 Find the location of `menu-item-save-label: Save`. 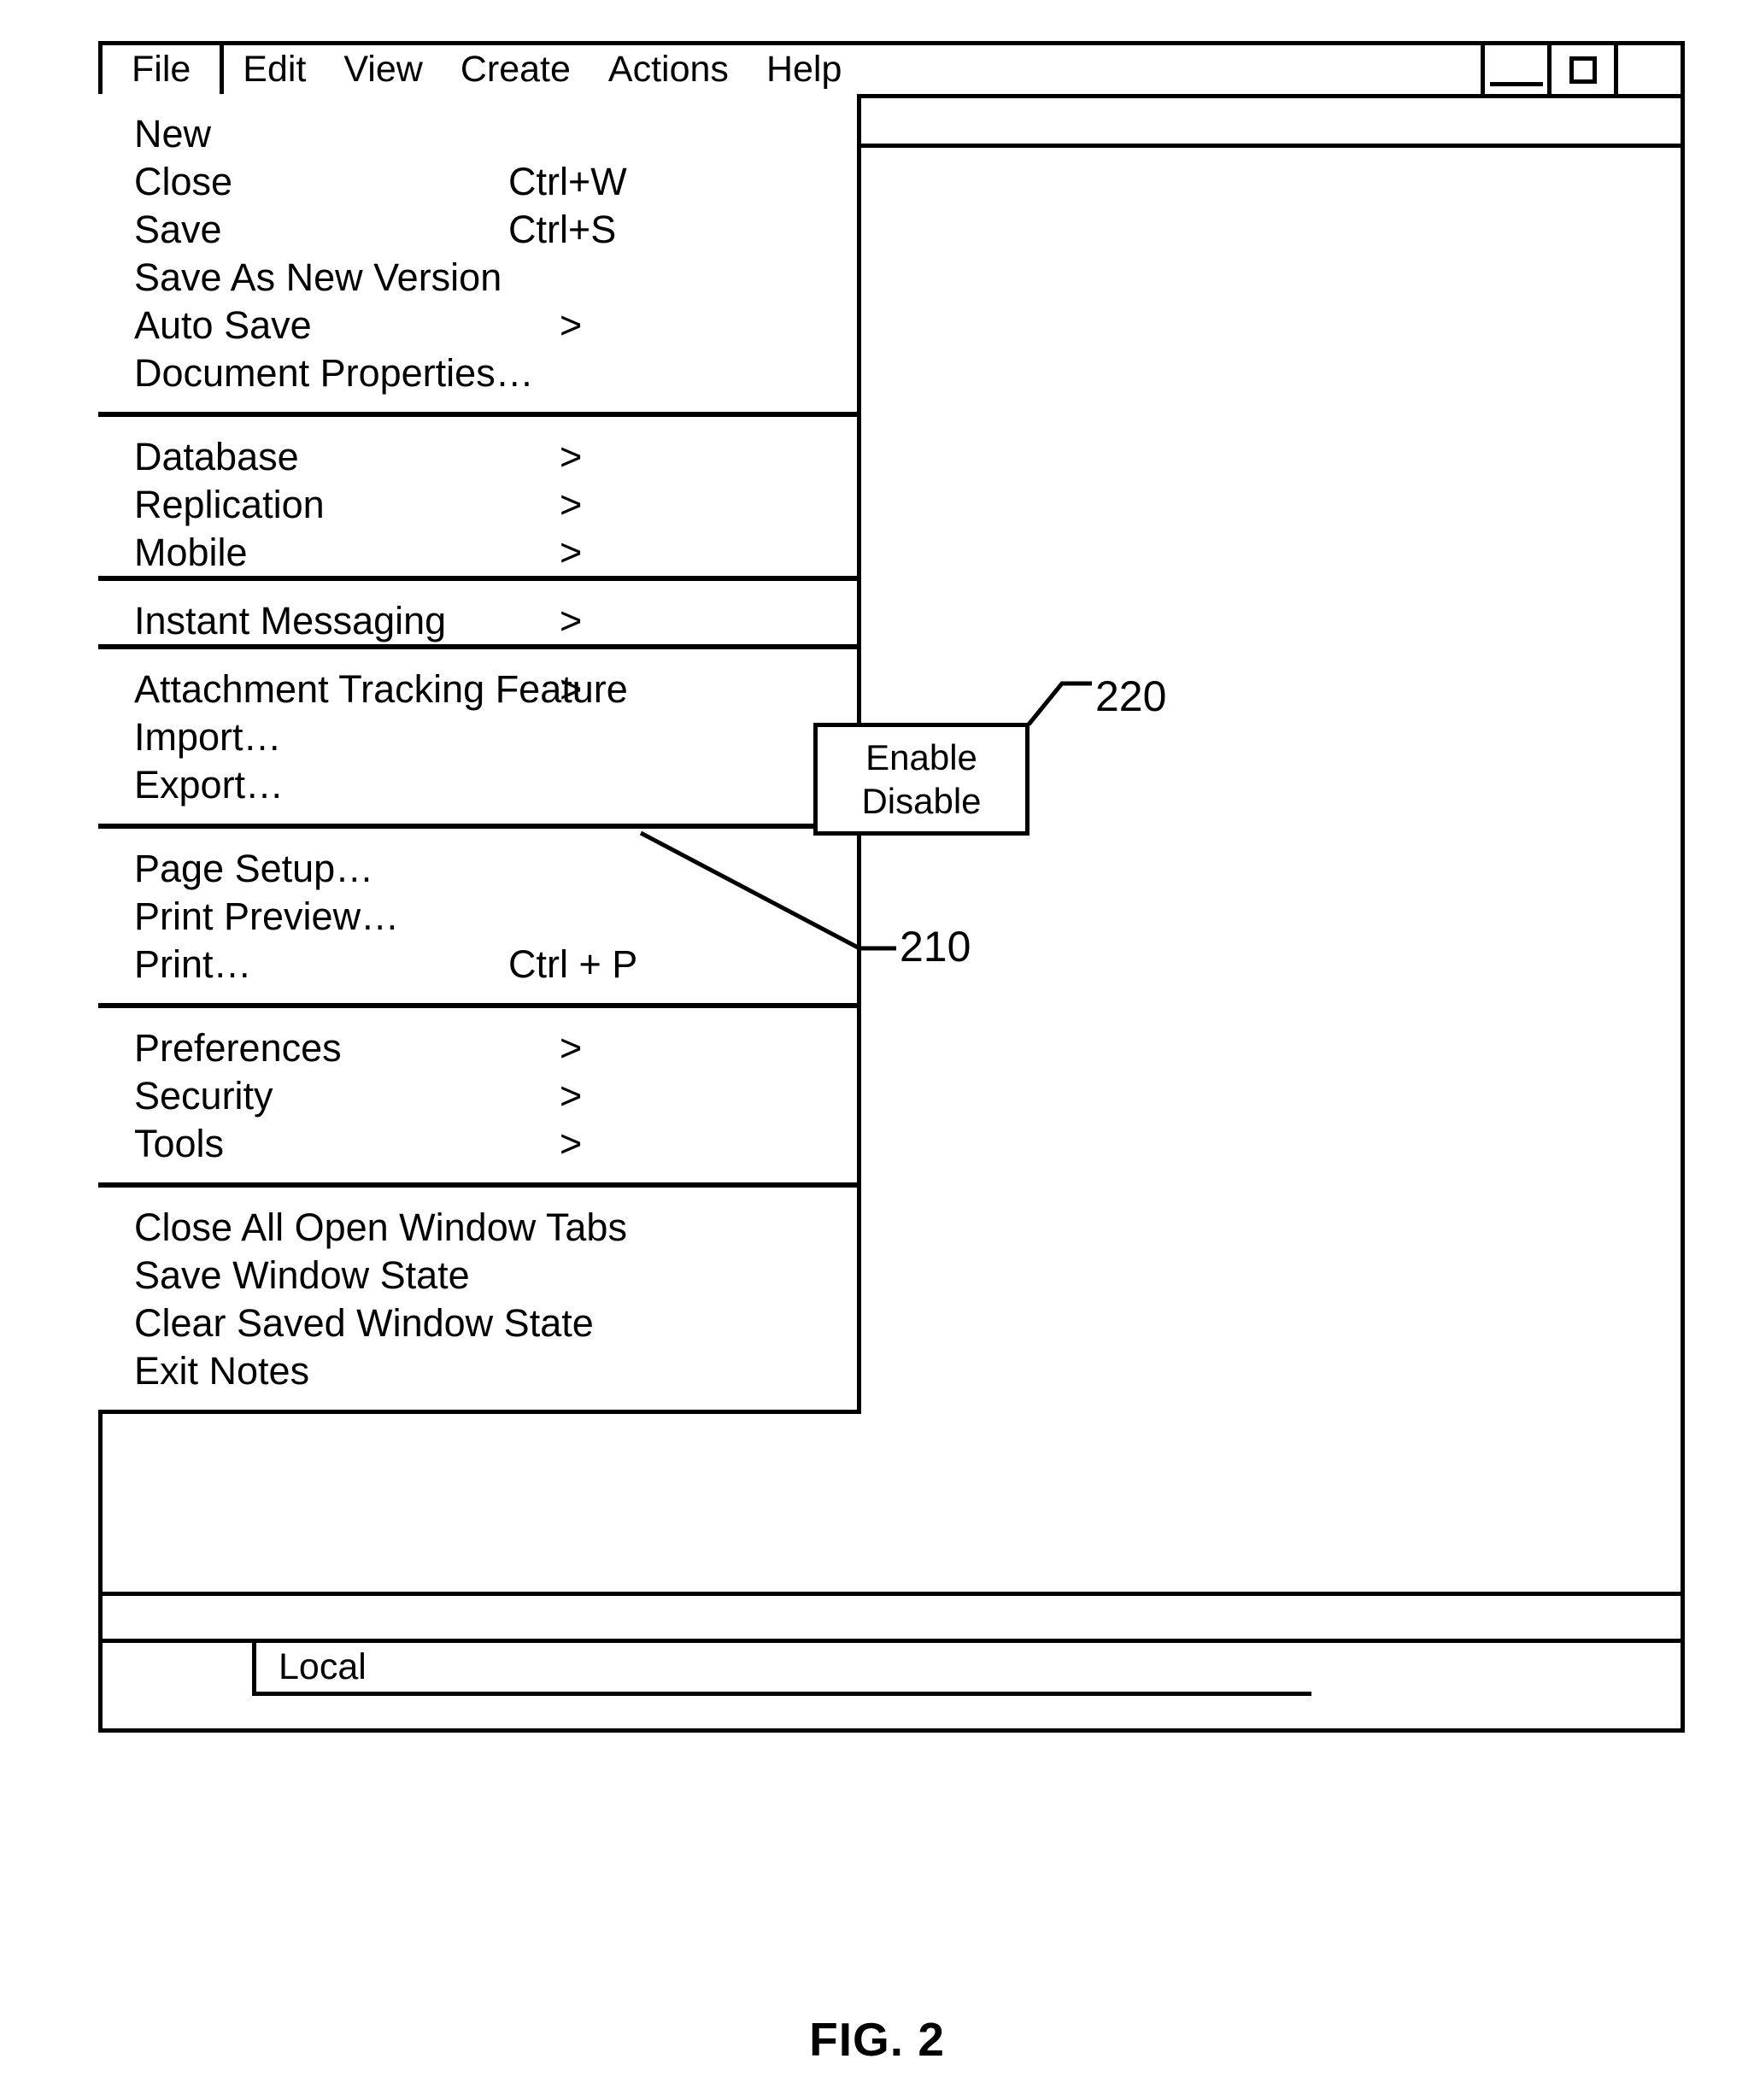

menu-item-save-label: Save is located at coordinates (178, 229).